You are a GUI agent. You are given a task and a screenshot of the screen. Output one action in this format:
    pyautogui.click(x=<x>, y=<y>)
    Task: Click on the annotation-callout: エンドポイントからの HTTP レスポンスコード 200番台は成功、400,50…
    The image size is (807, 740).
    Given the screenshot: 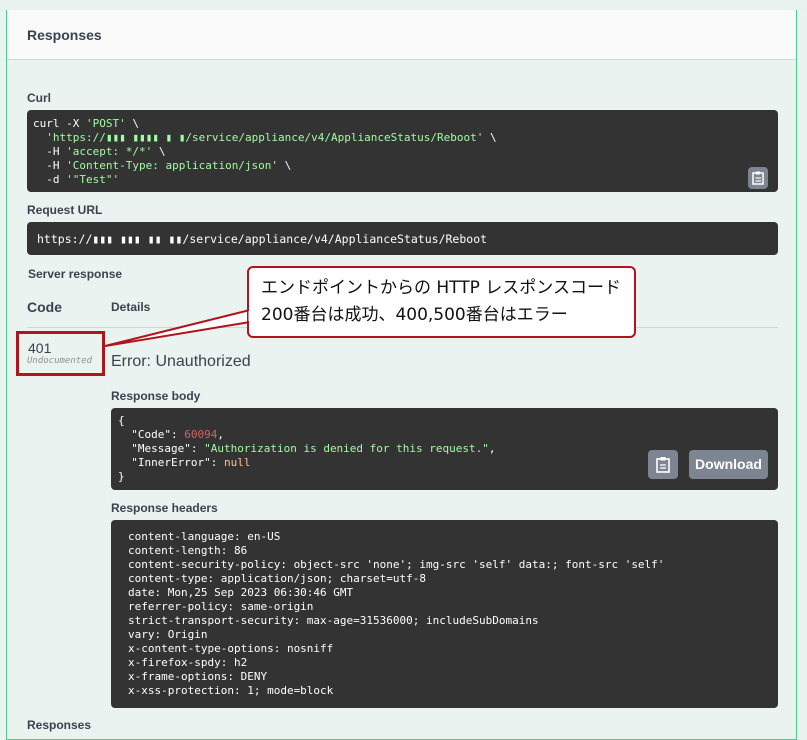 What is the action you would take?
    pyautogui.click(x=441, y=302)
    